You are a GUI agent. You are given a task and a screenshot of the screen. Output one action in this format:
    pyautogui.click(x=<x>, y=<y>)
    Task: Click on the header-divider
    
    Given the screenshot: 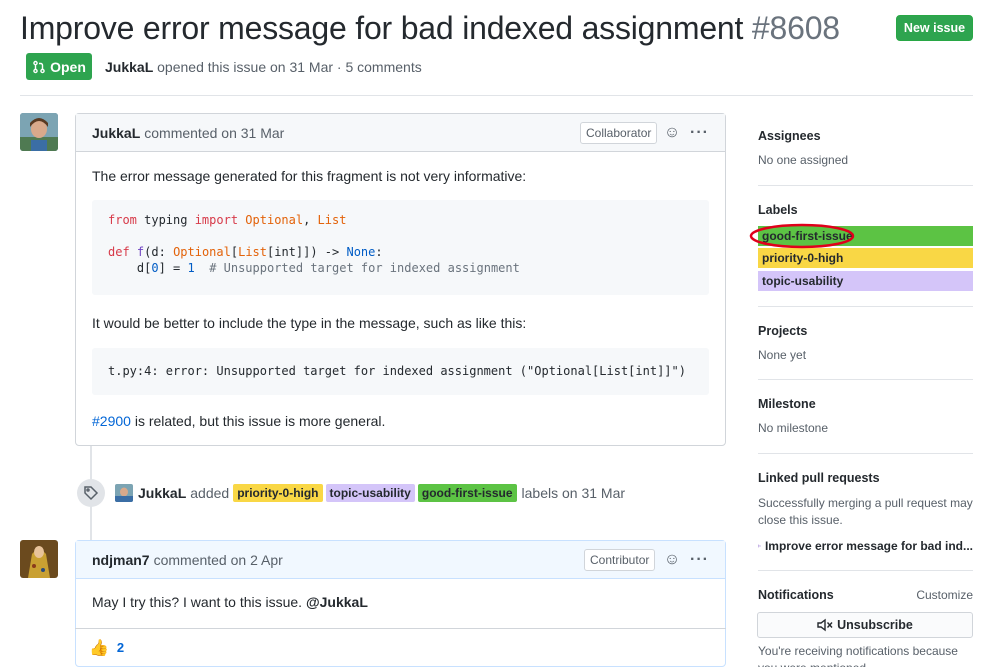 What is the action you would take?
    pyautogui.click(x=496, y=95)
    